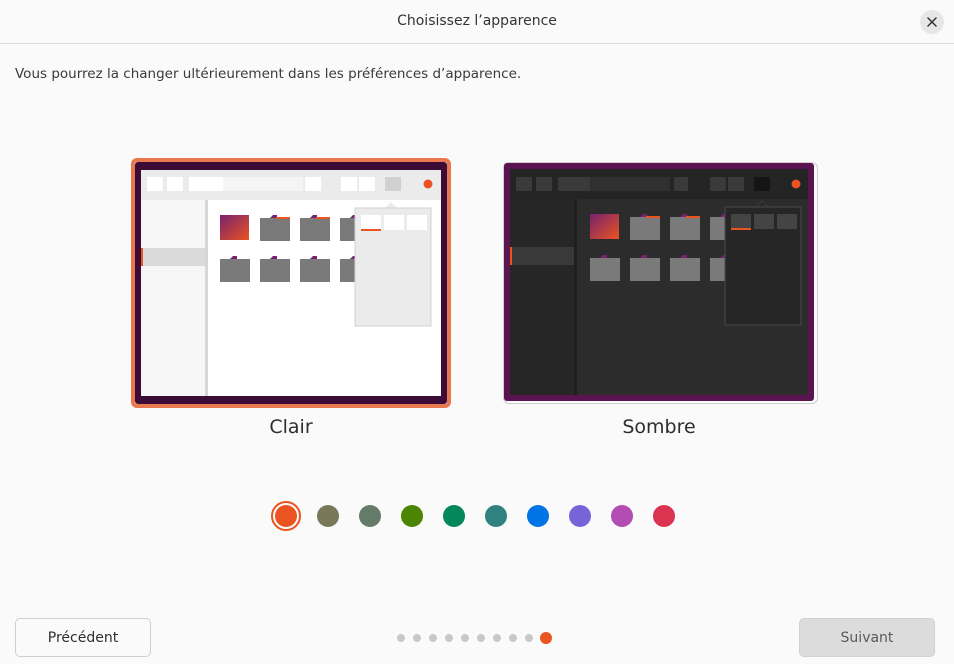 This screenshot has height=664, width=954. What do you see at coordinates (286, 516) in the screenshot?
I see `accent-swatch-orange` at bounding box center [286, 516].